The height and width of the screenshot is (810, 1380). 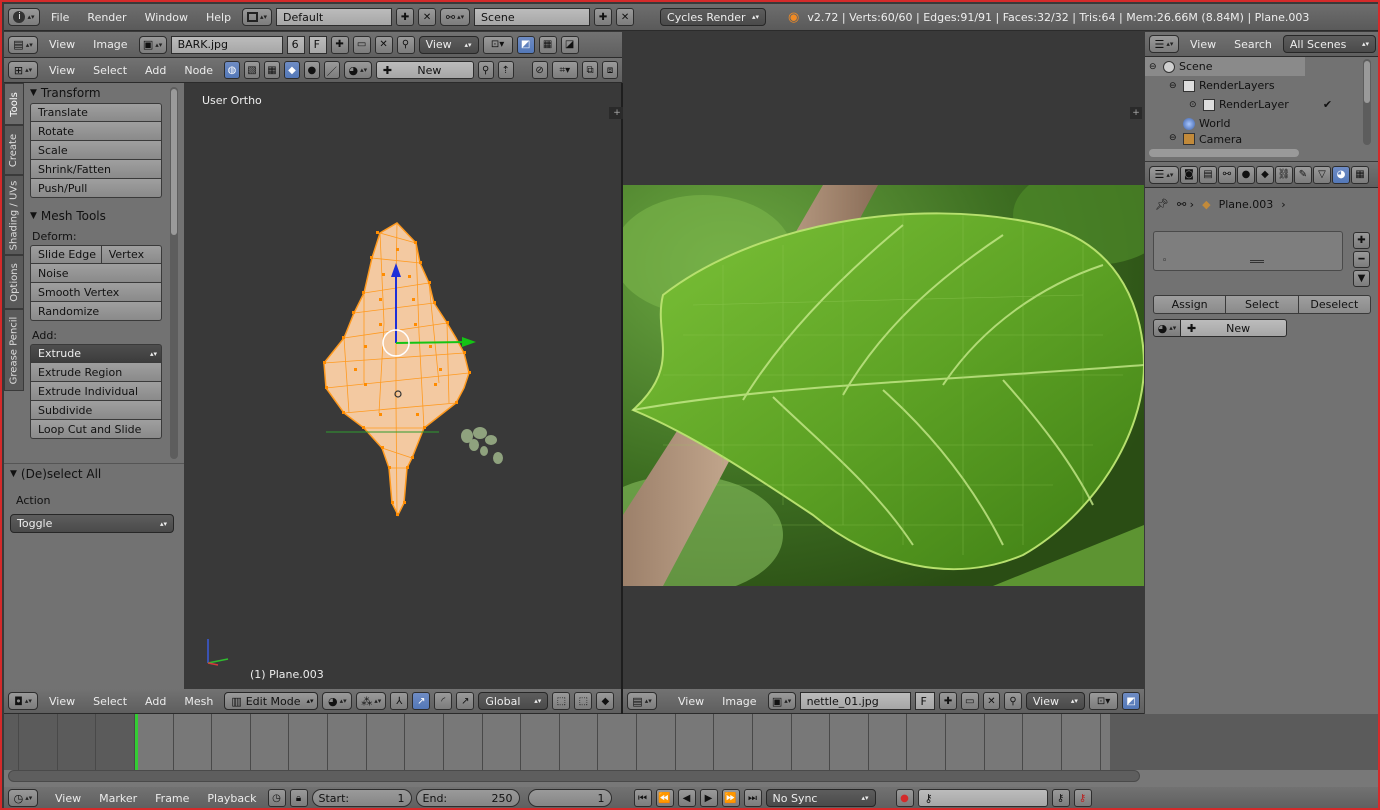 What do you see at coordinates (110, 44) in the screenshot?
I see `uv-menu-image: Image` at bounding box center [110, 44].